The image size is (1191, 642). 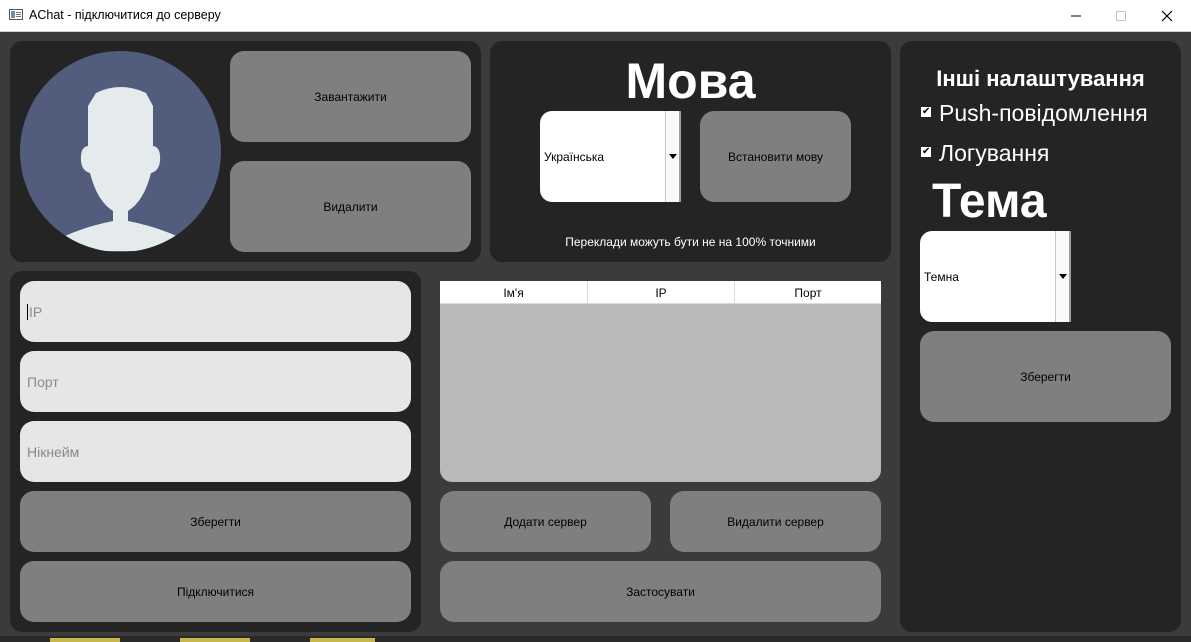 I want to click on upload-avatar-button: Завантажити, so click(x=350, y=96).